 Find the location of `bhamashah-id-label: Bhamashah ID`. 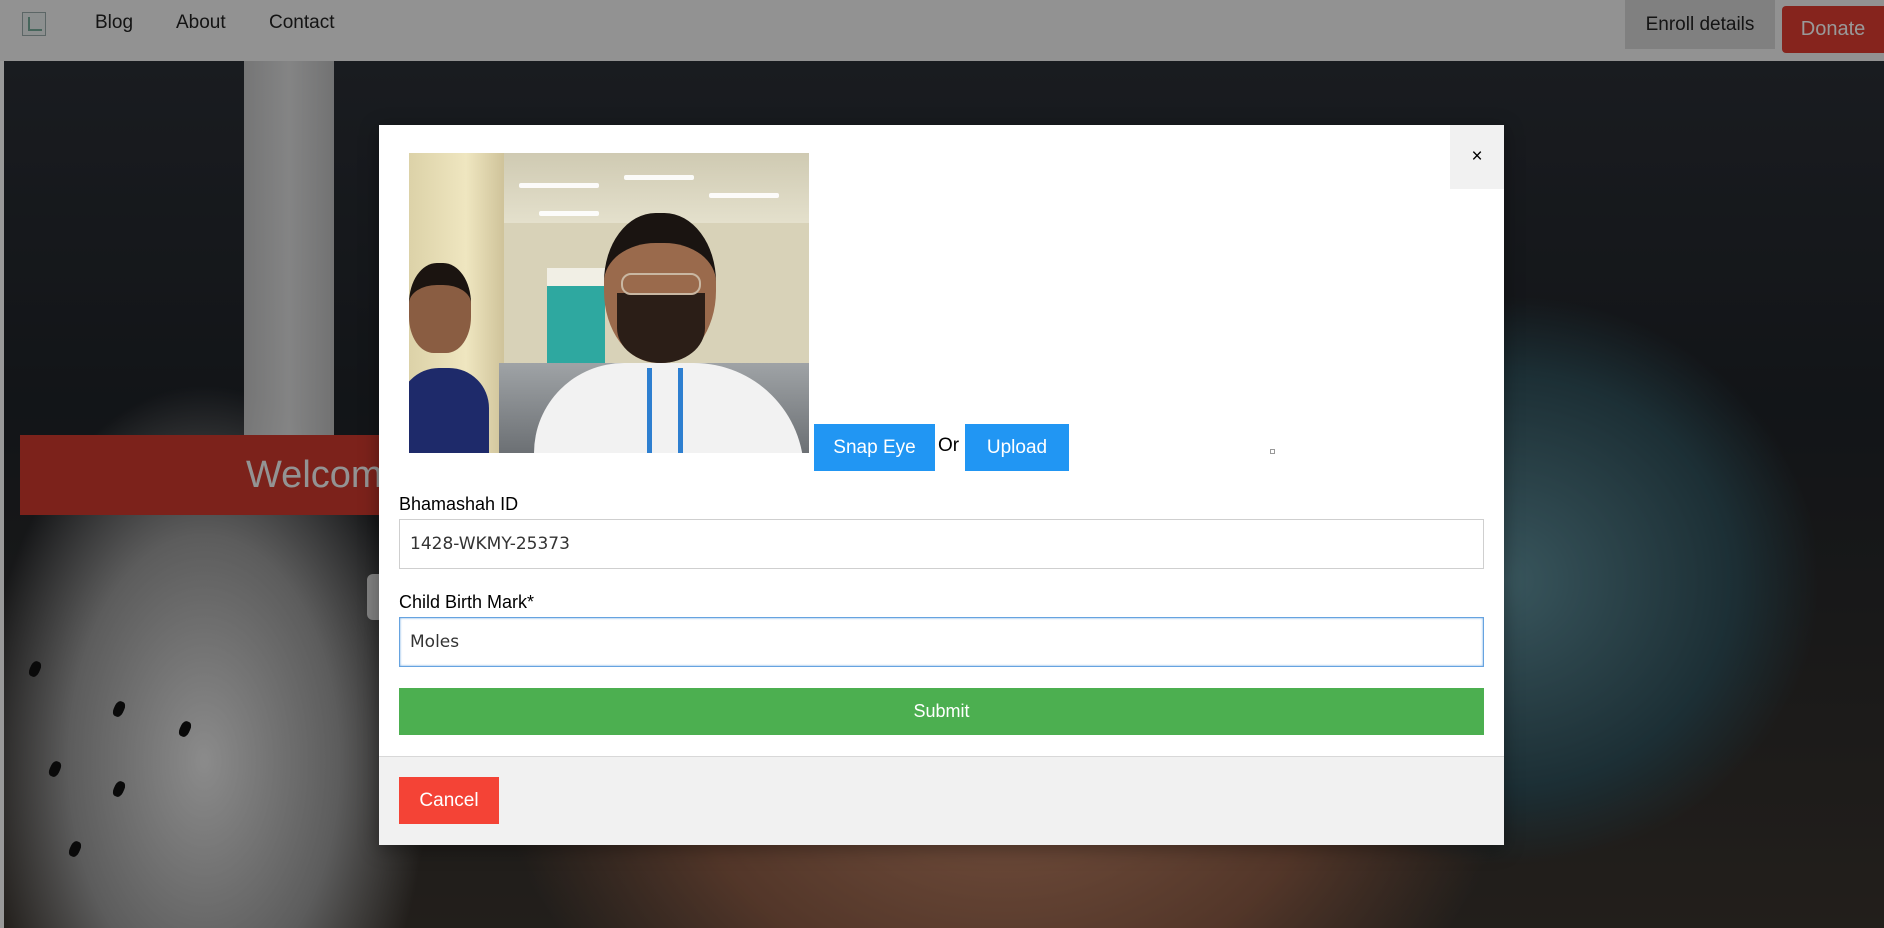

bhamashah-id-label: Bhamashah ID is located at coordinates (459, 504).